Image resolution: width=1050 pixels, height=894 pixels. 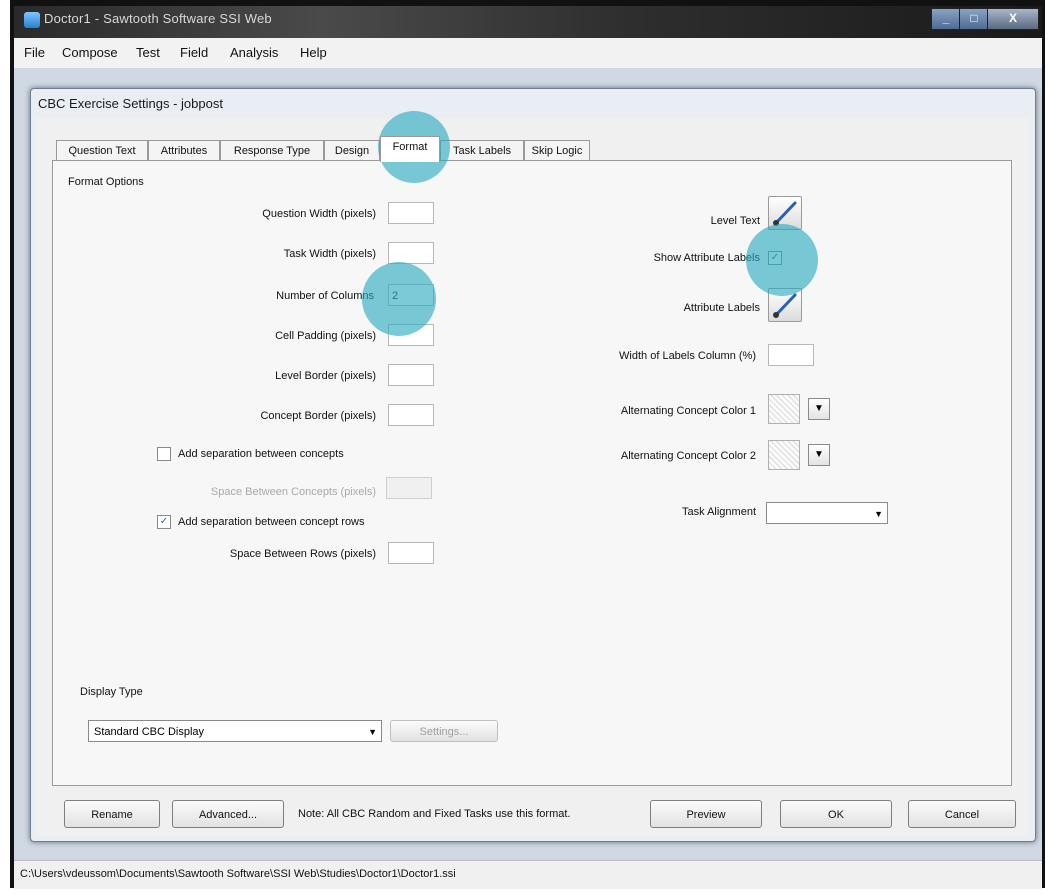 I want to click on question-width-input, so click(x=411, y=213).